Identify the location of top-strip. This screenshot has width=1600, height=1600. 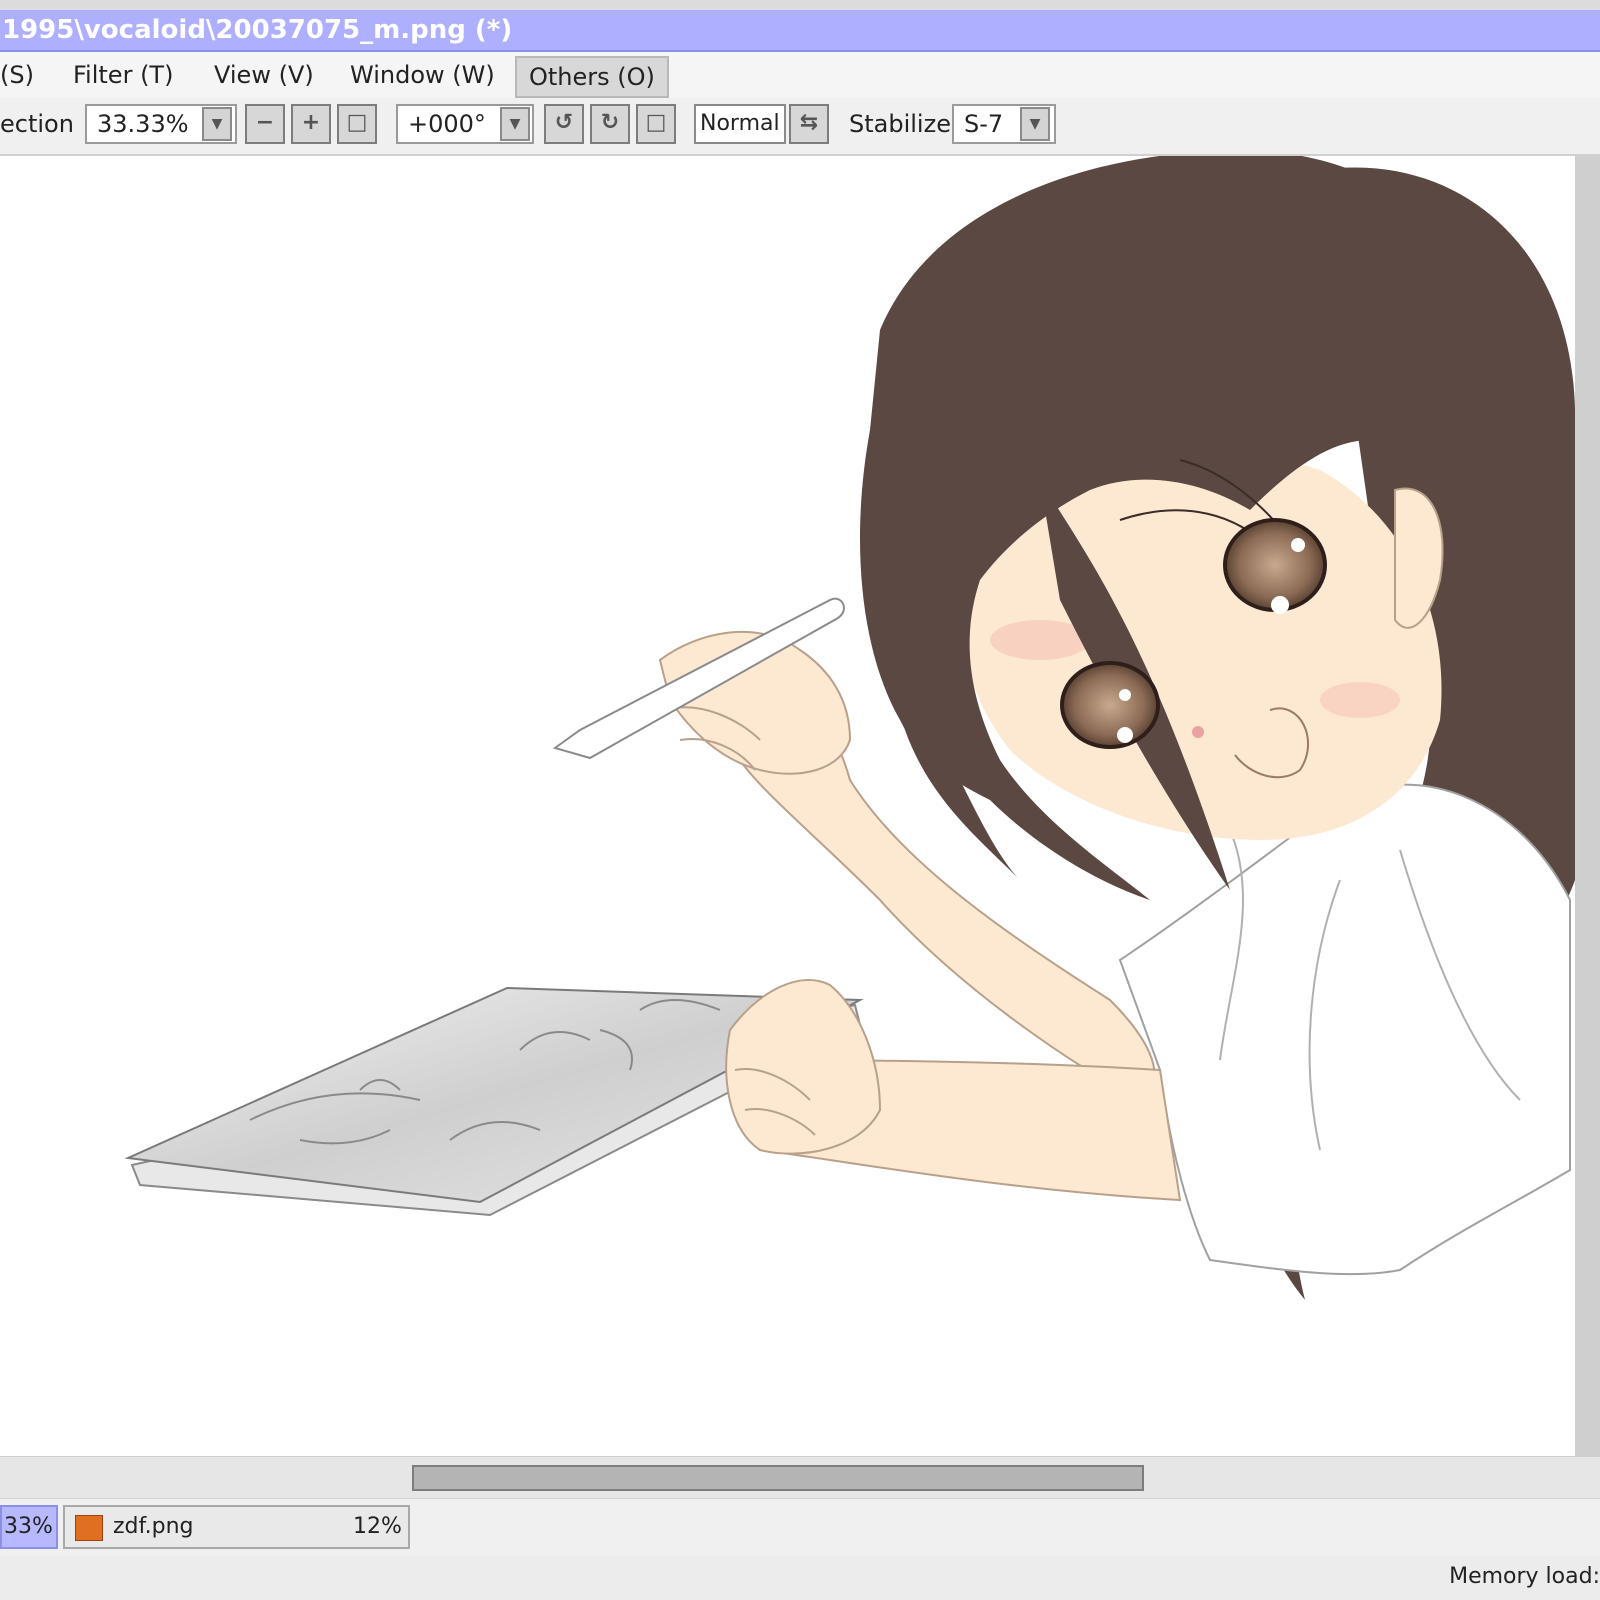
(800, 5).